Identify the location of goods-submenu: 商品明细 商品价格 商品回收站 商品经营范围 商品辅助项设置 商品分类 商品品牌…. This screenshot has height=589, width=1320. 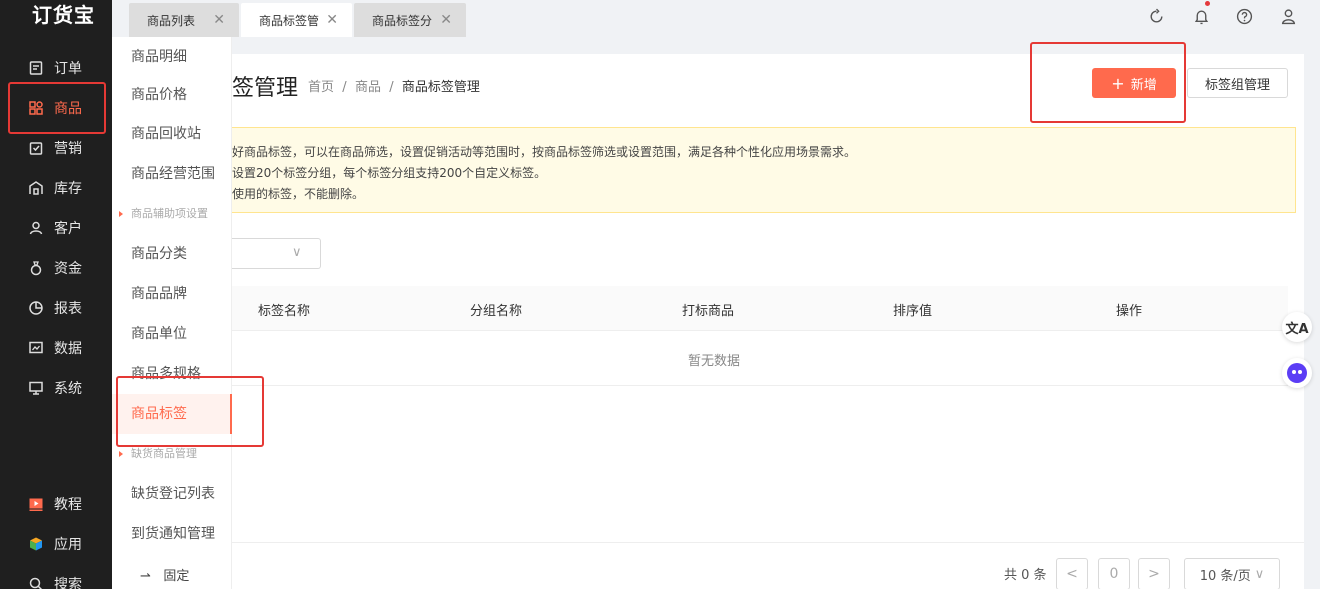
(172, 313).